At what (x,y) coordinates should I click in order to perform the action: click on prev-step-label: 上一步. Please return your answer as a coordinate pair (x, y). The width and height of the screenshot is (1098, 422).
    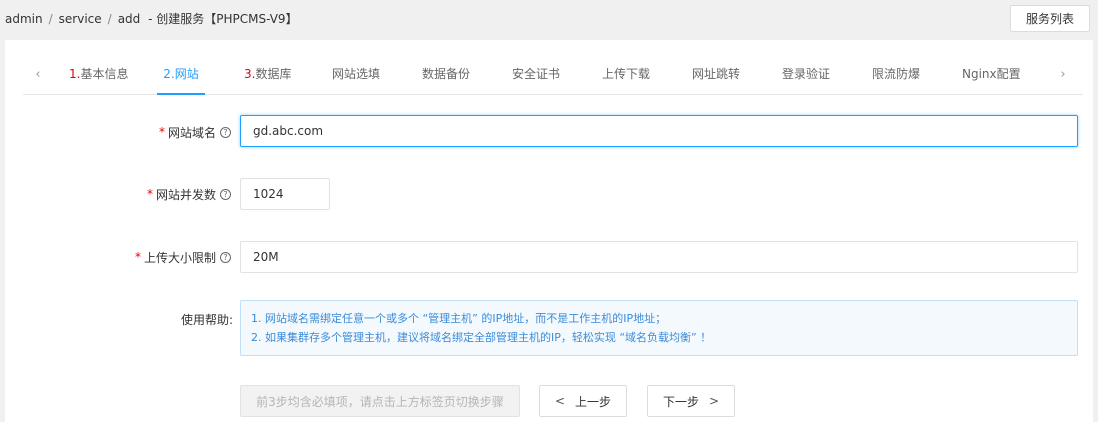
    Looking at the image, I should click on (593, 401).